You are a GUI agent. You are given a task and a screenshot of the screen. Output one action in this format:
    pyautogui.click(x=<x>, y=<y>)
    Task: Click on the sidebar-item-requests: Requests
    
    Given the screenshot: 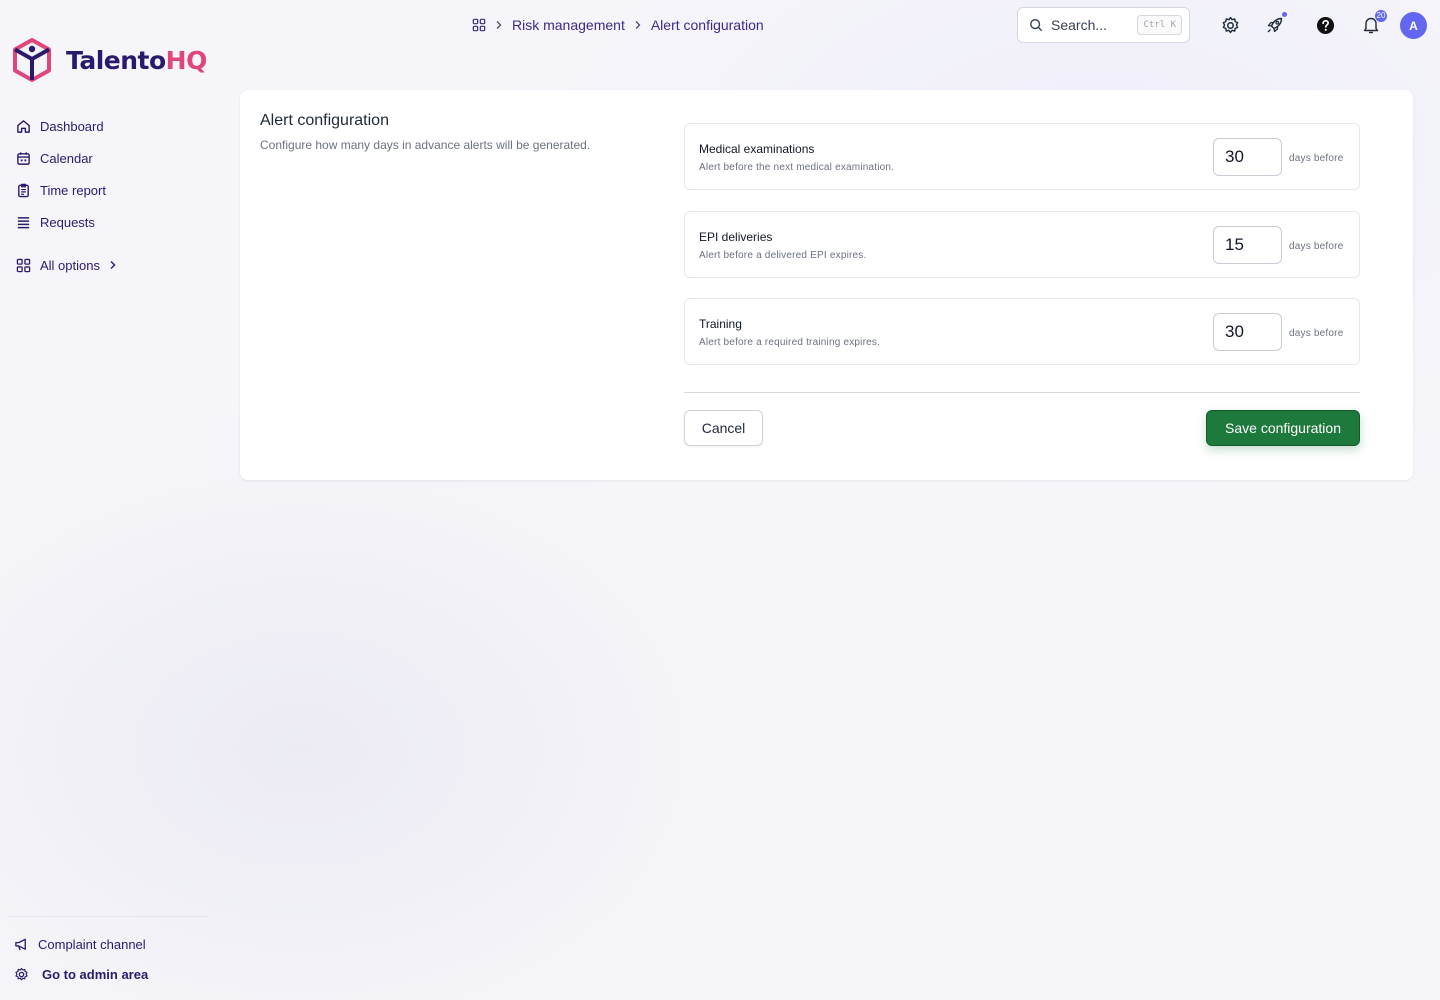 What is the action you would take?
    pyautogui.click(x=116, y=222)
    